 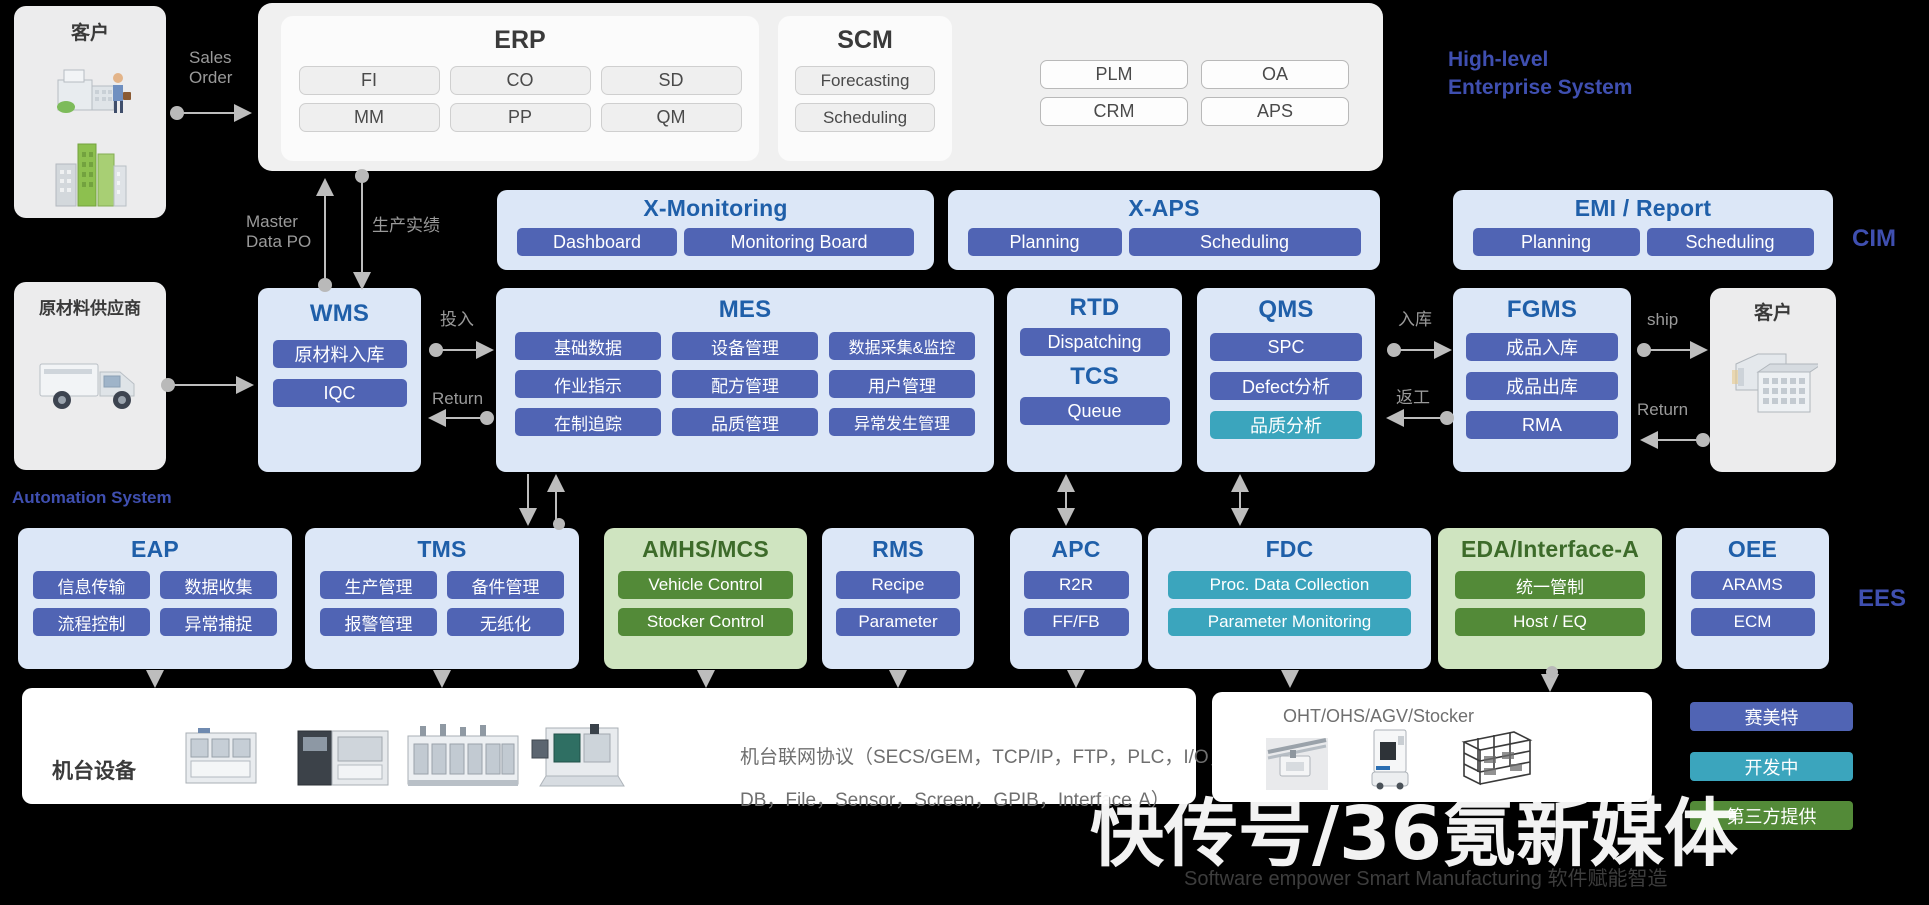 What do you see at coordinates (155, 549) in the screenshot?
I see `eap-title: EAP` at bounding box center [155, 549].